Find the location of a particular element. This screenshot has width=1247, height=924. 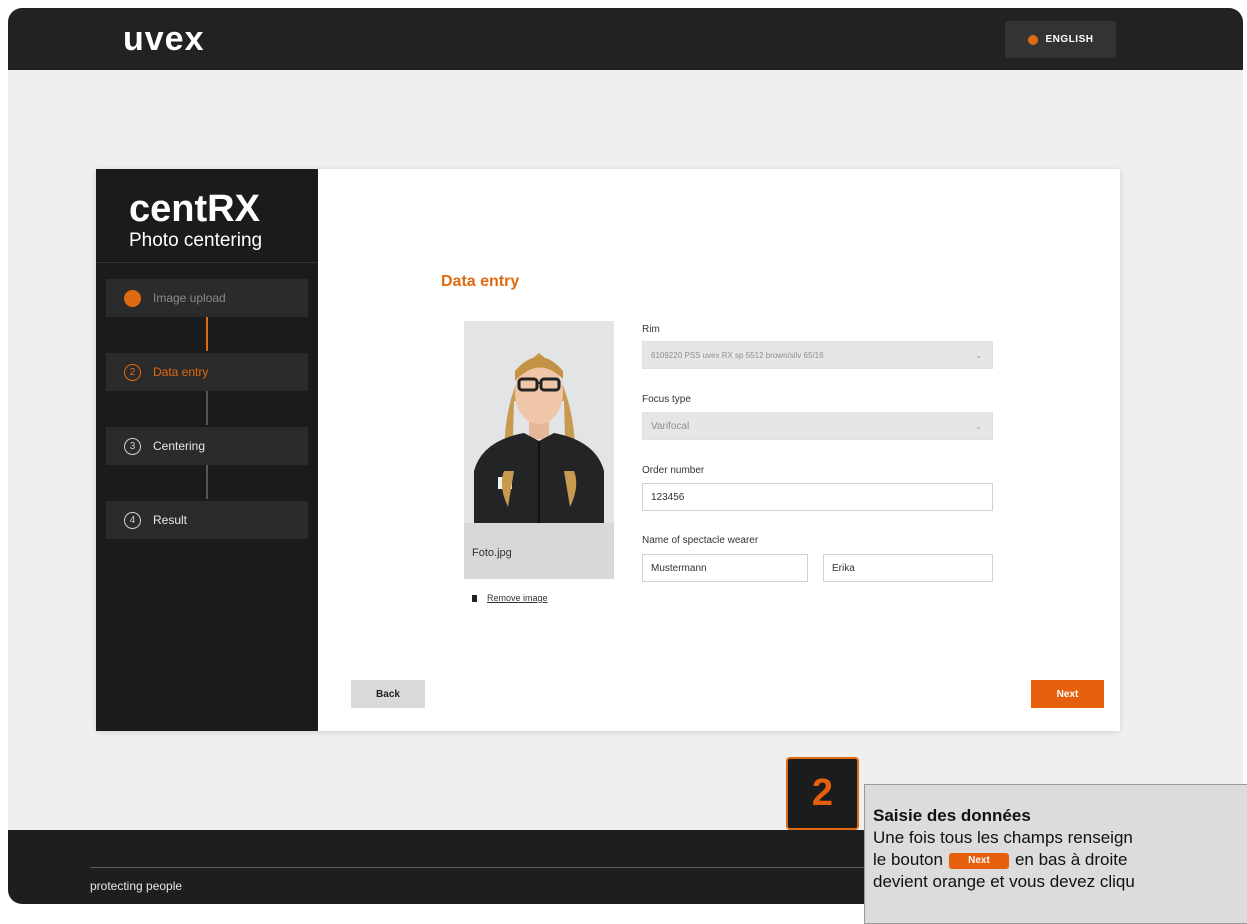

divider is located at coordinates (207, 262).